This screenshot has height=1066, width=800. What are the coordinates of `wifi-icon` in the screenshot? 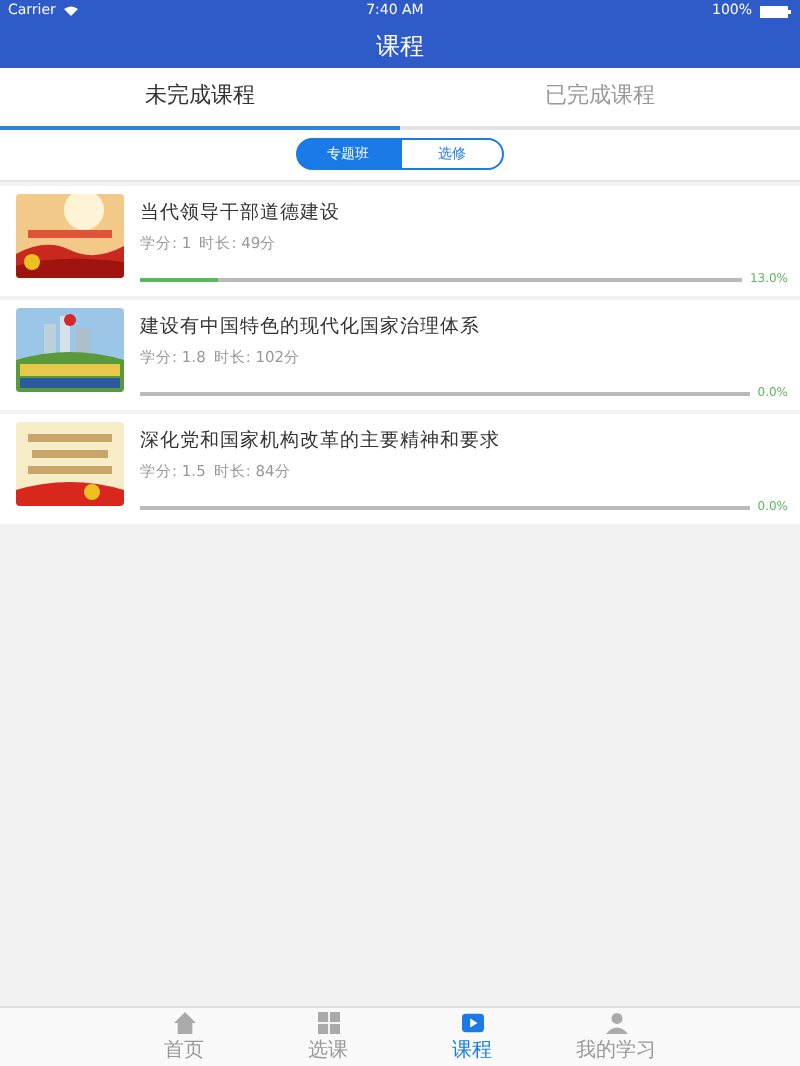 It's located at (70, 11).